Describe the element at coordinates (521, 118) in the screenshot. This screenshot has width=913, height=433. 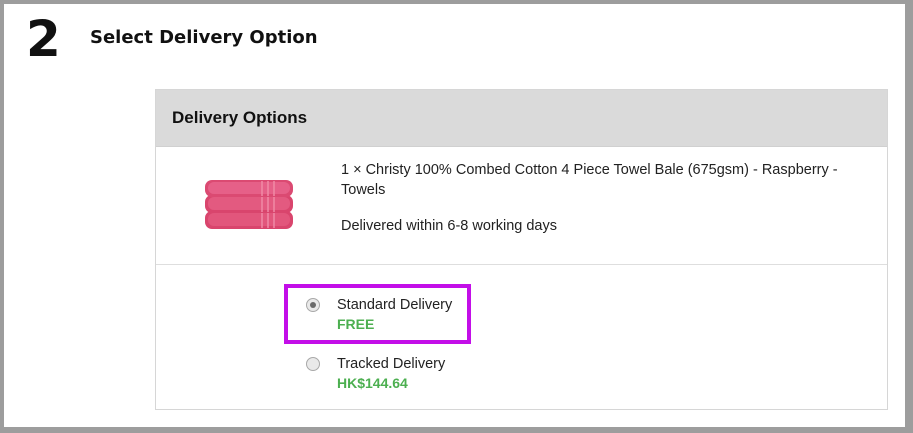
I see `panel-header: Delivery Options` at that location.